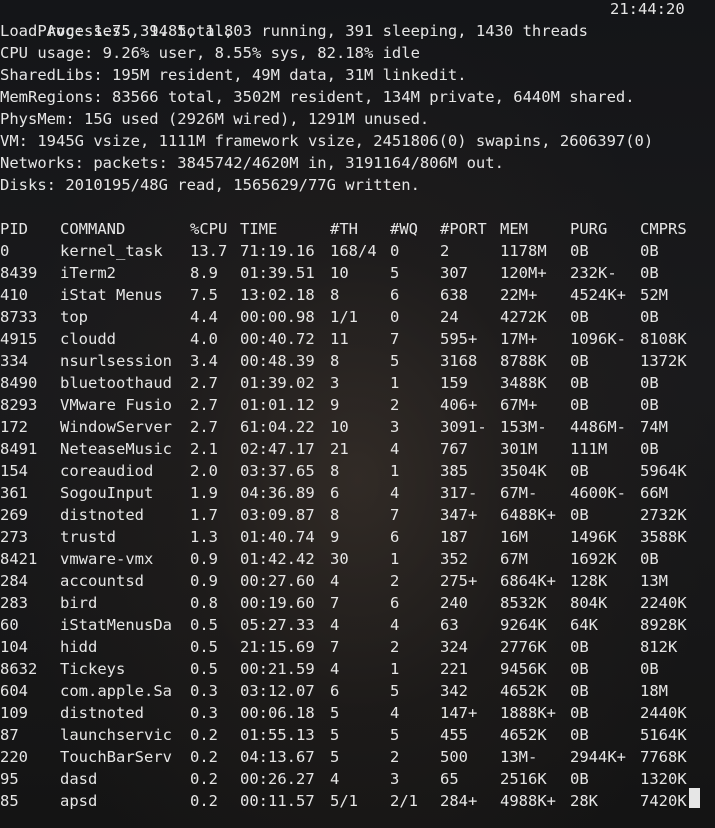 Image resolution: width=715 pixels, height=828 pixels. Describe the element at coordinates (79, 647) in the screenshot. I see `cell-command: hidd` at that location.